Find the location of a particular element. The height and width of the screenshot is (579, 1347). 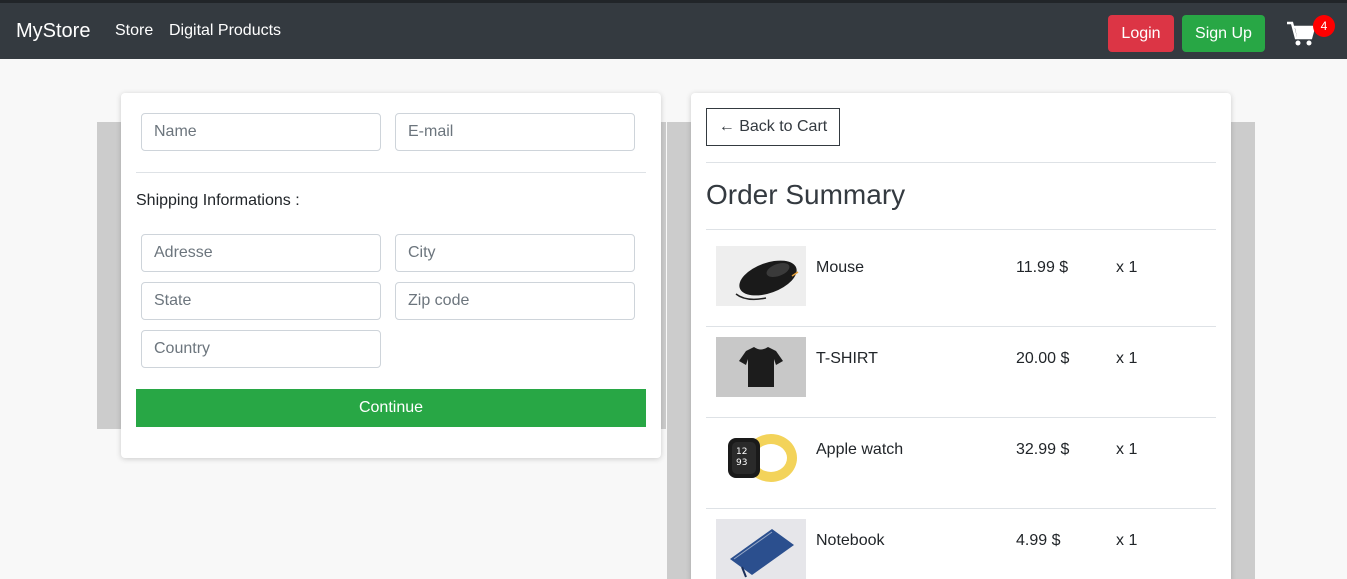

order-item-row: Notebook 4.99 $ x 1 is located at coordinates (961, 541).